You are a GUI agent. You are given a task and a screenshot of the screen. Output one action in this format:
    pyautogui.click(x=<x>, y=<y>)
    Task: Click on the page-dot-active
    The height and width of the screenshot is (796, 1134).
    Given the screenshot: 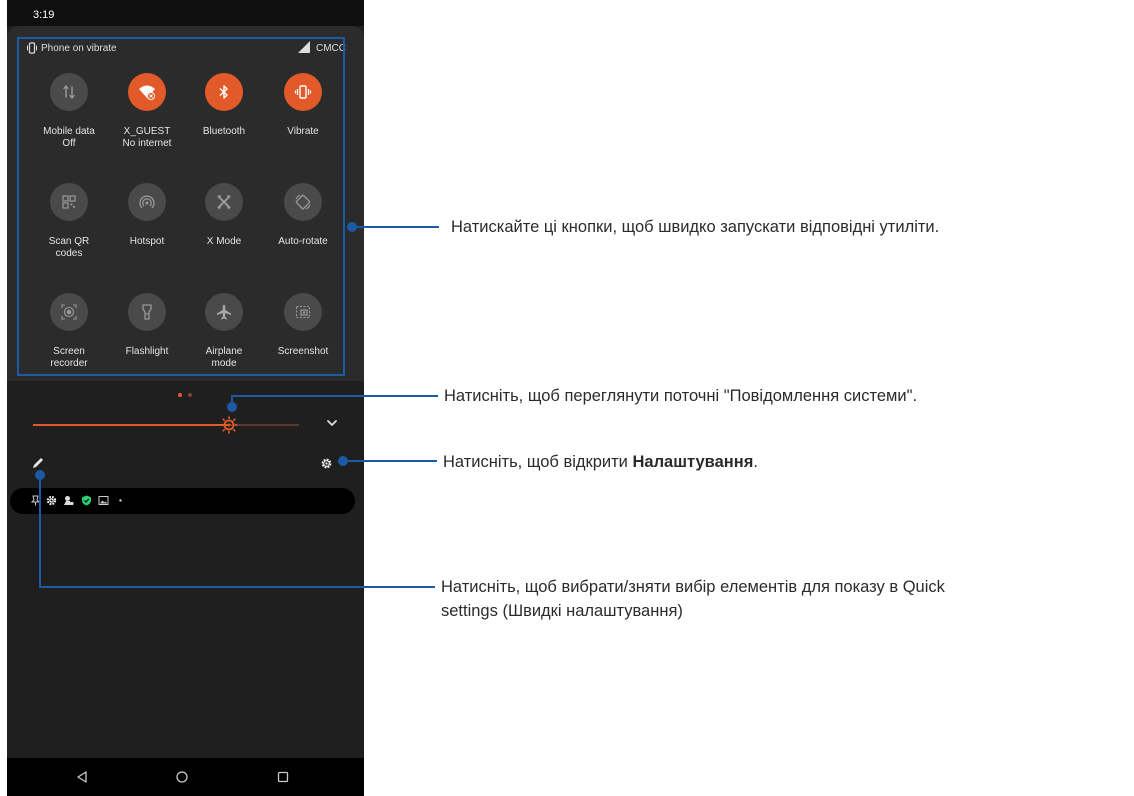 What is the action you would take?
    pyautogui.click(x=180, y=395)
    